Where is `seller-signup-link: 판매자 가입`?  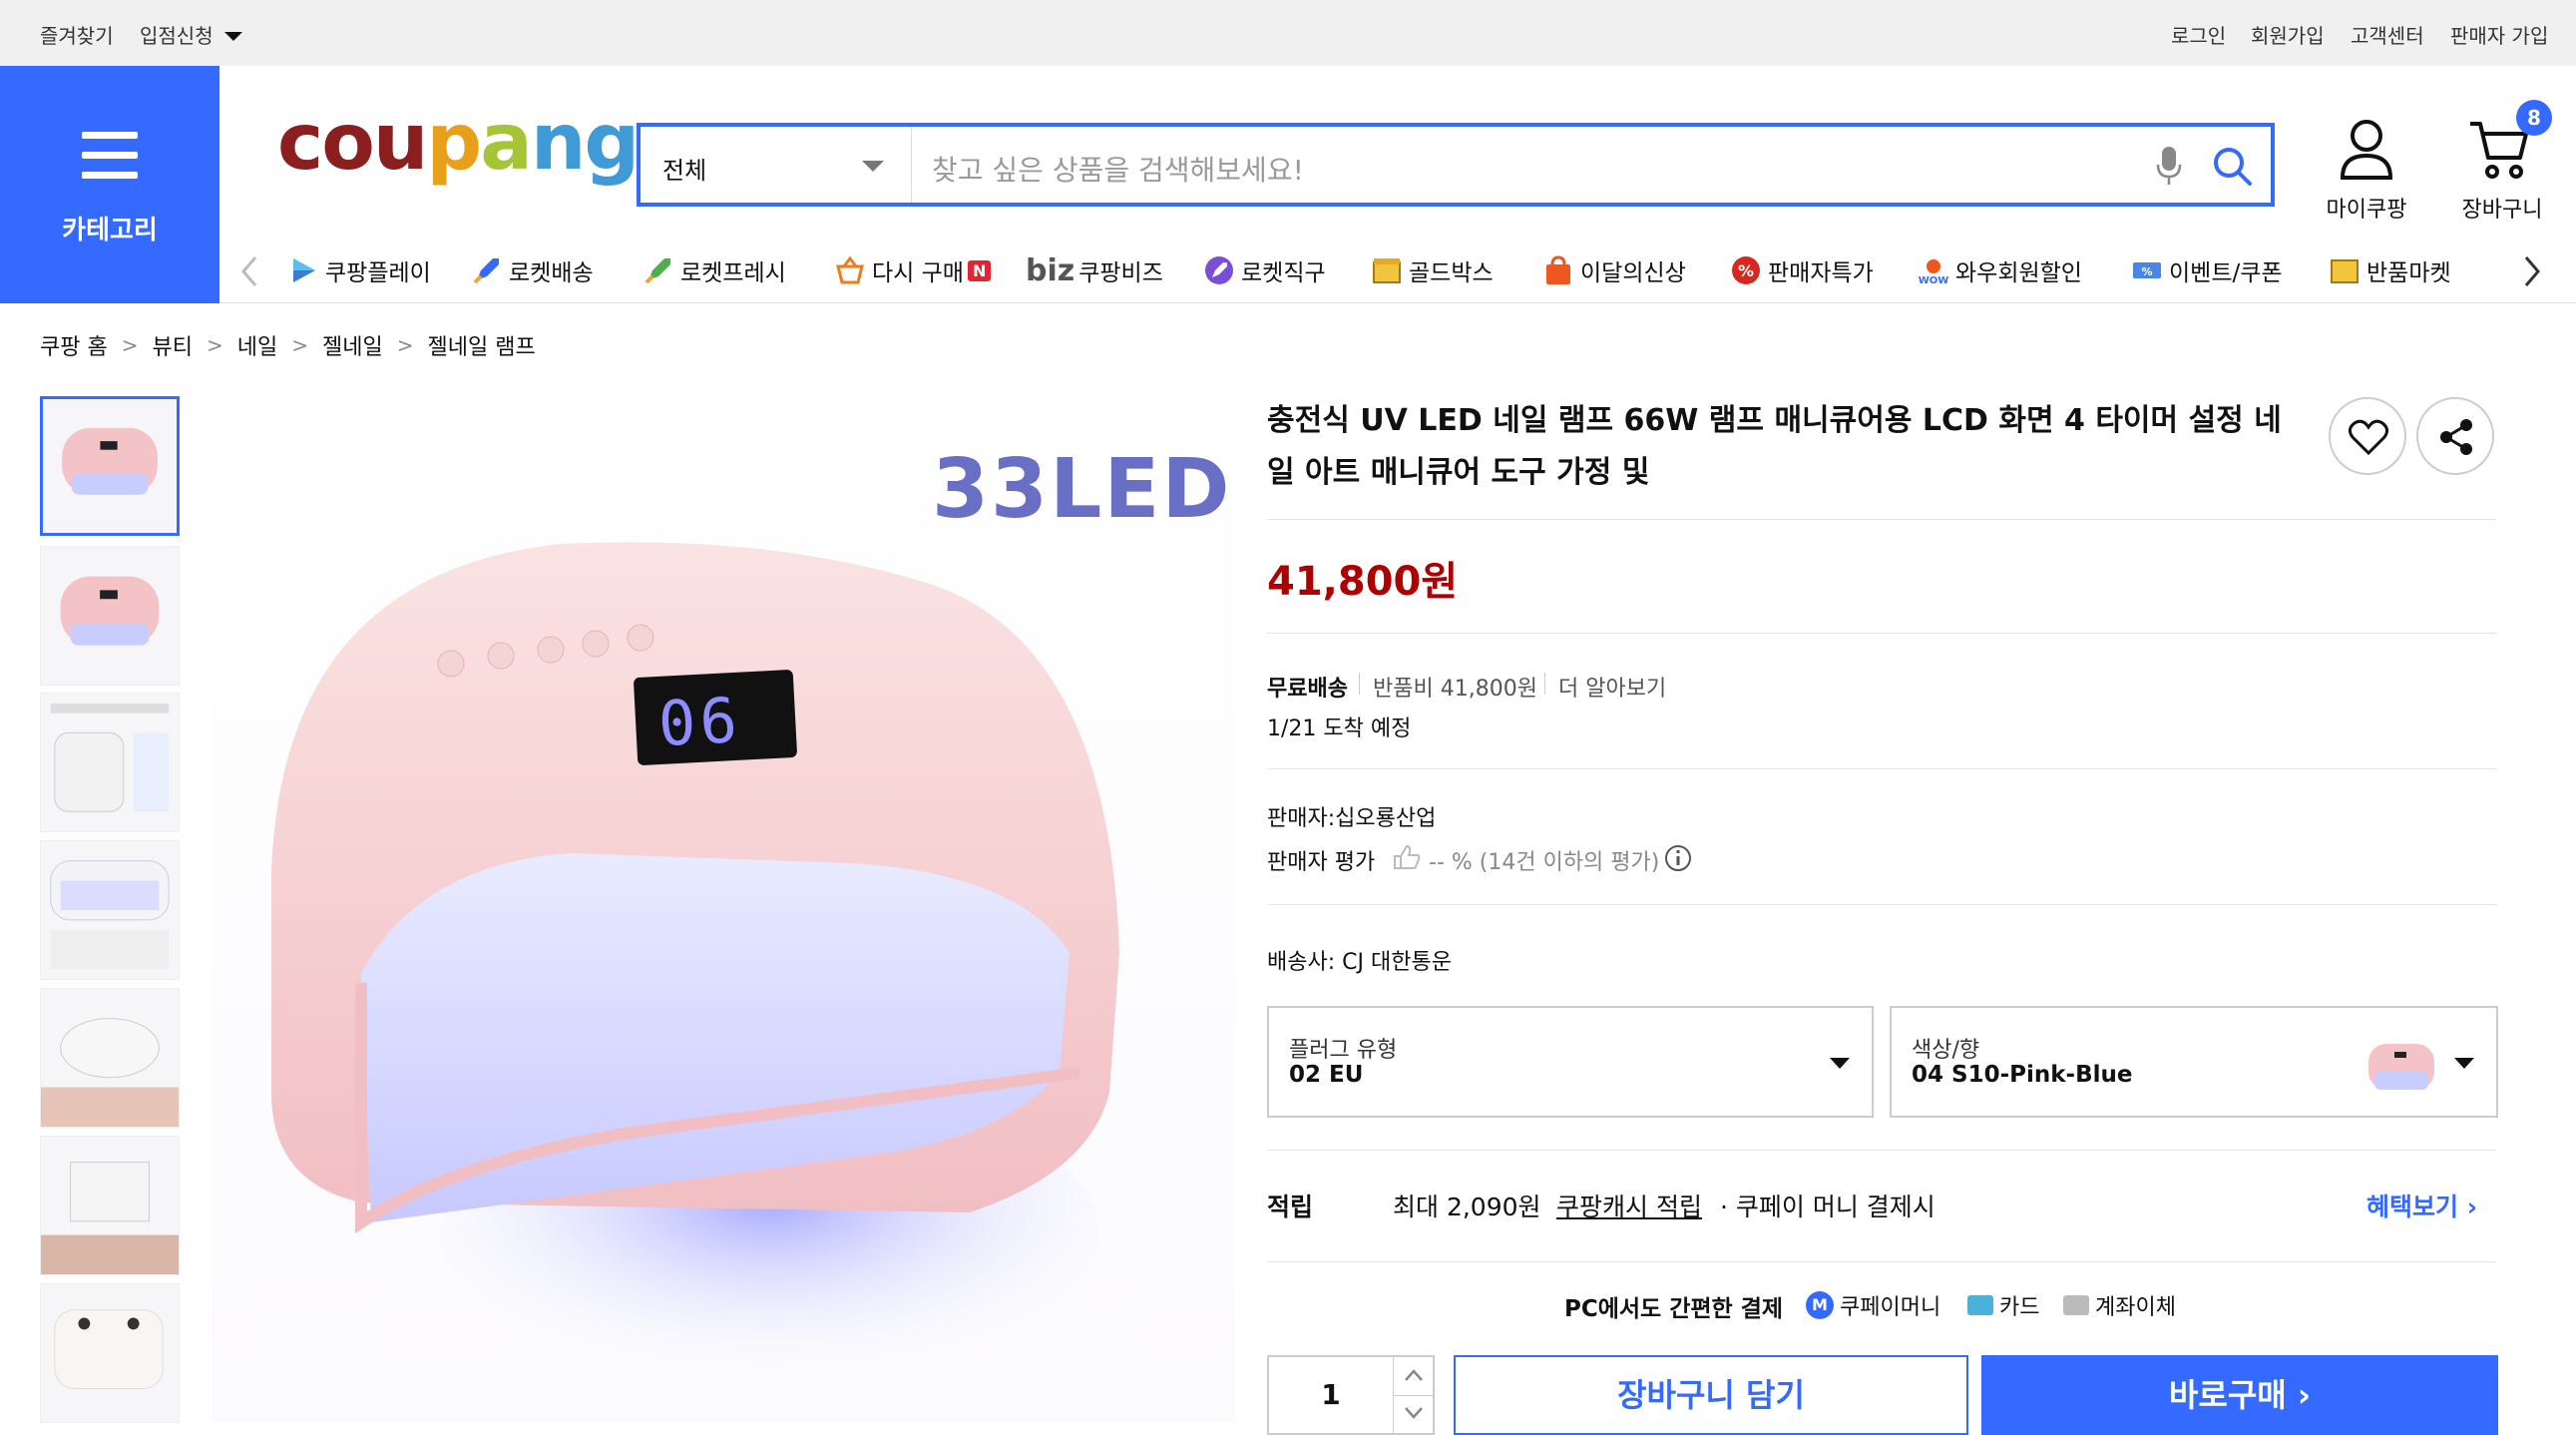 seller-signup-link: 판매자 가입 is located at coordinates (2499, 34).